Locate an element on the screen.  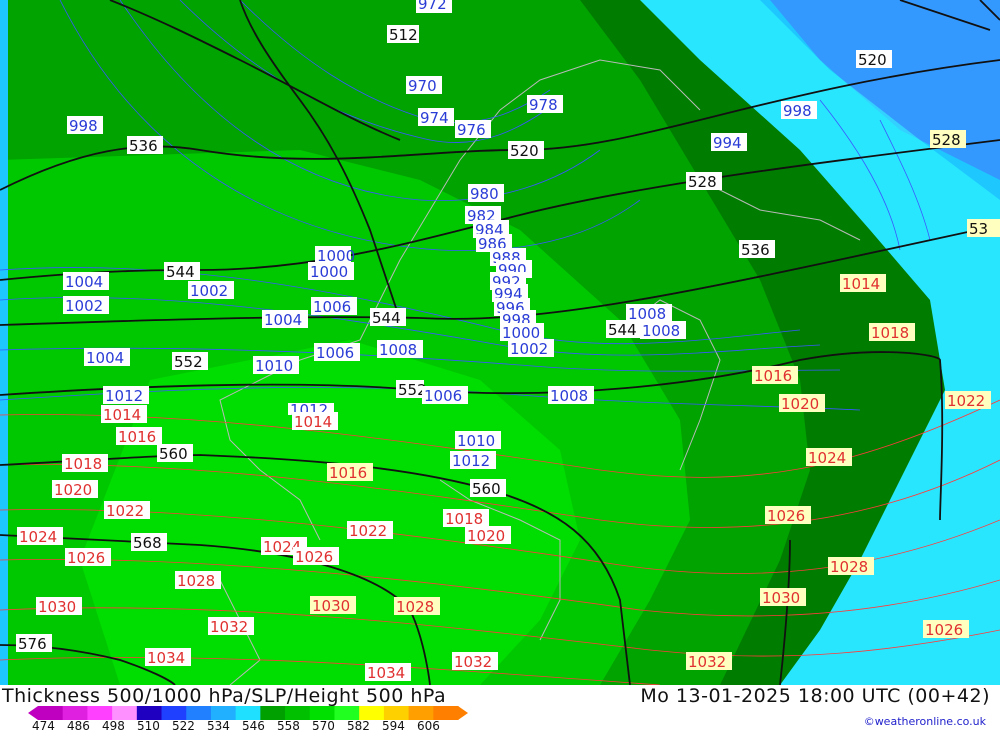
svg-text: 1024 is located at coordinates (38, 537).